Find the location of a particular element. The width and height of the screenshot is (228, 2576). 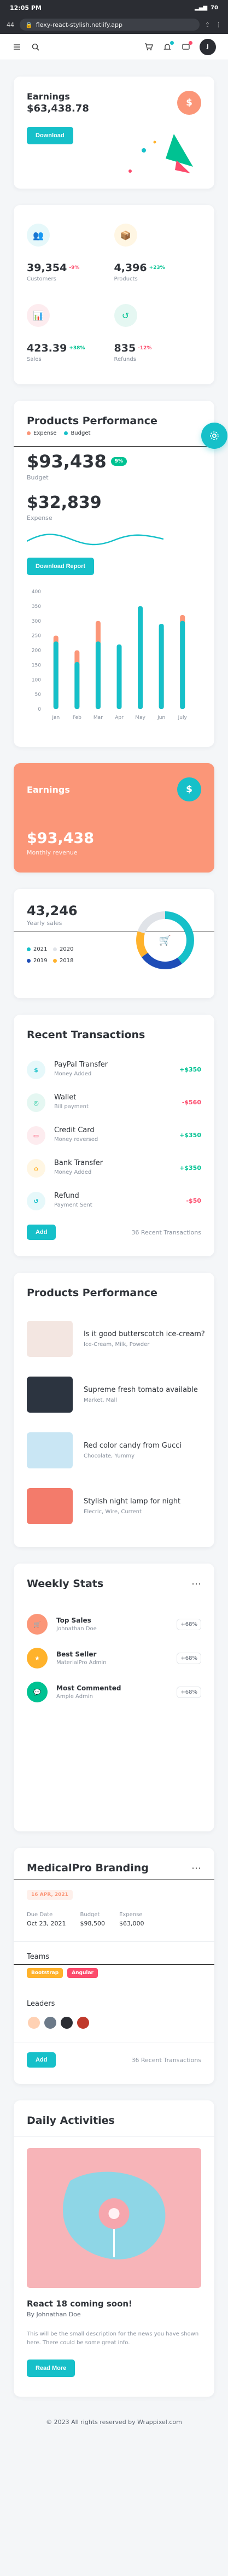

transaction-row: $ PayPal Transfer Money Added +$350 is located at coordinates (114, 1070).